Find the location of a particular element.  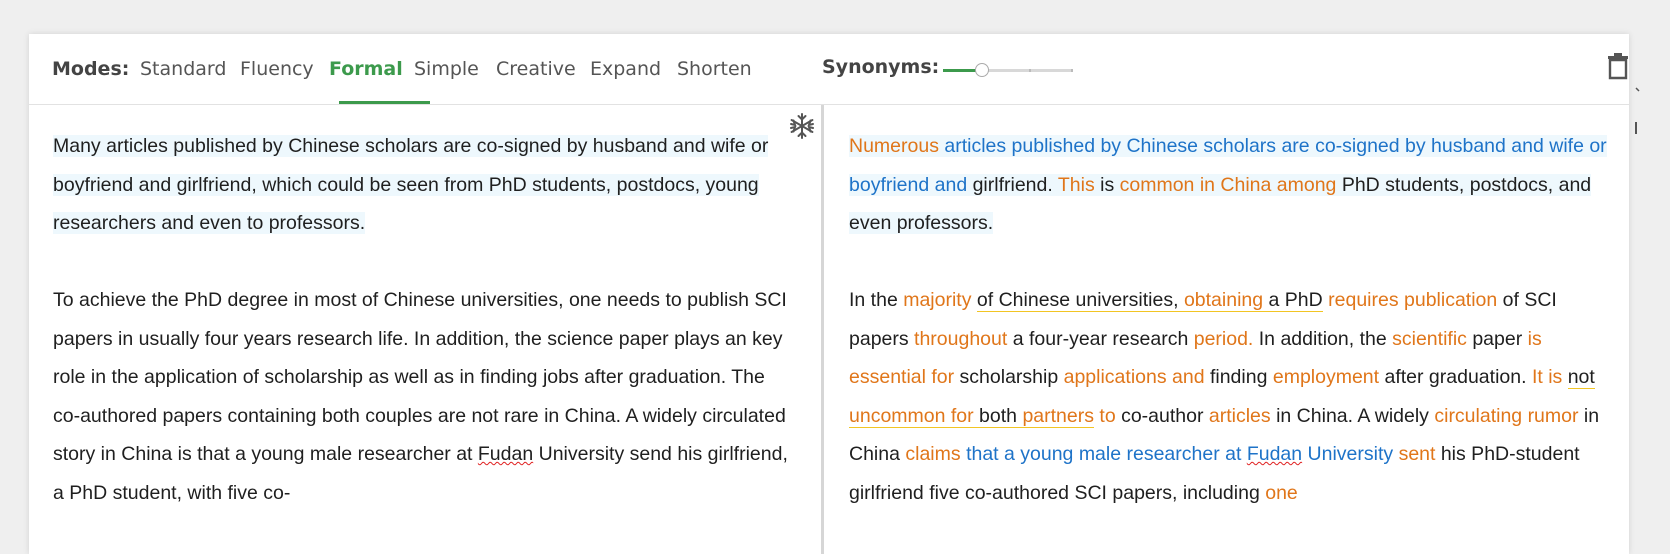

output-text-run: co-author is located at coordinates (1162, 415).